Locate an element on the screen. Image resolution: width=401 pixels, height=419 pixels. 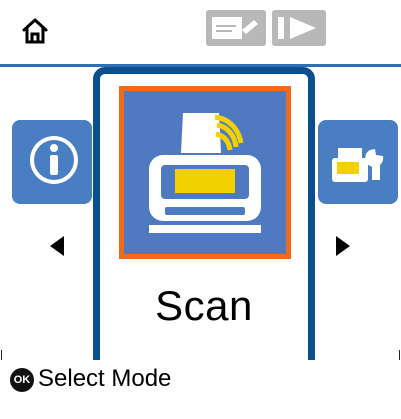
maintenance-tile is located at coordinates (358, 162).